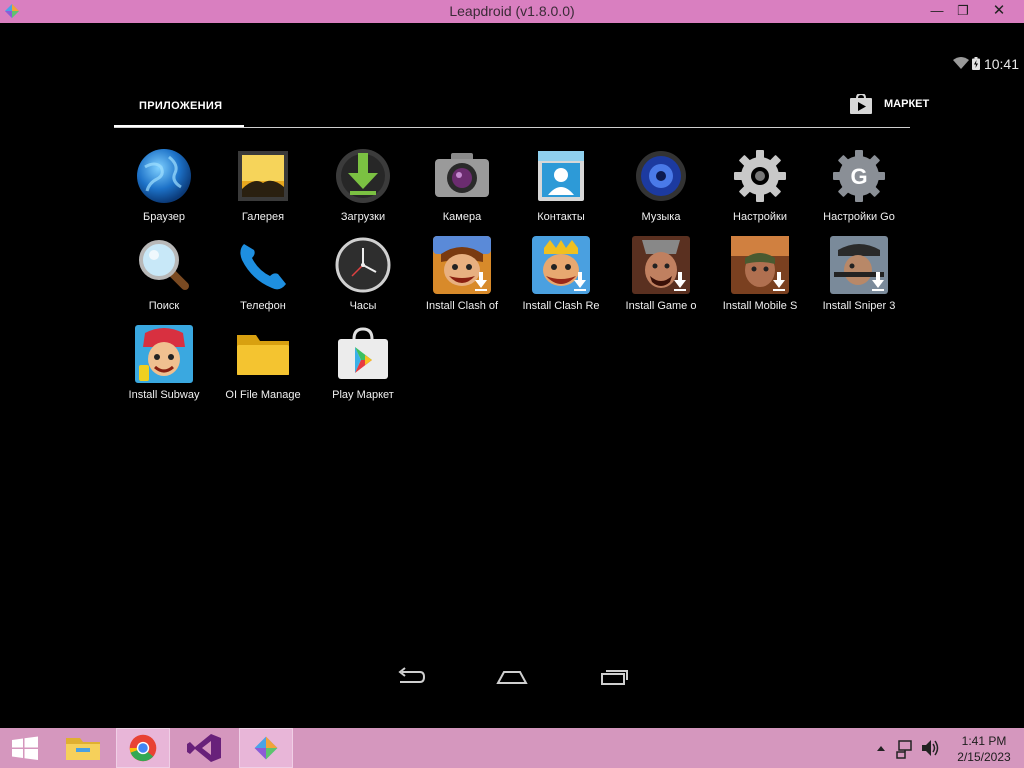  What do you see at coordinates (661, 306) in the screenshot?
I see `app-label: Install Game o` at bounding box center [661, 306].